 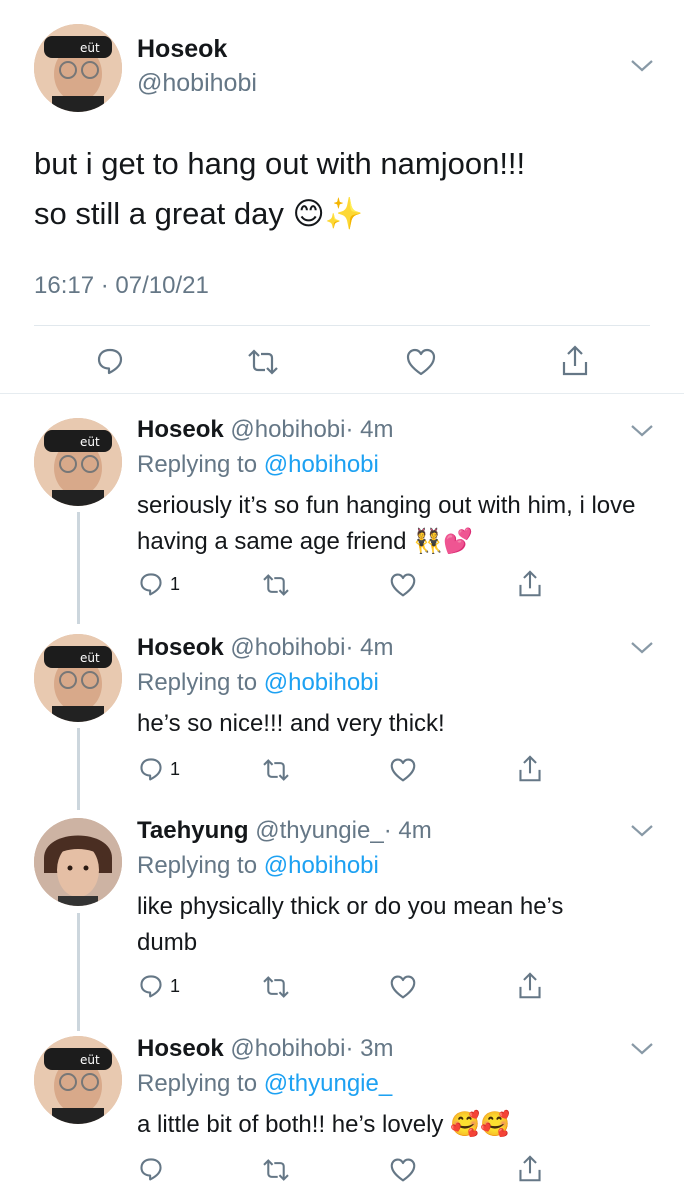 I want to click on reply-text: a little bit of both!! he’s lovely 🥰🥰, so click(x=323, y=1124).